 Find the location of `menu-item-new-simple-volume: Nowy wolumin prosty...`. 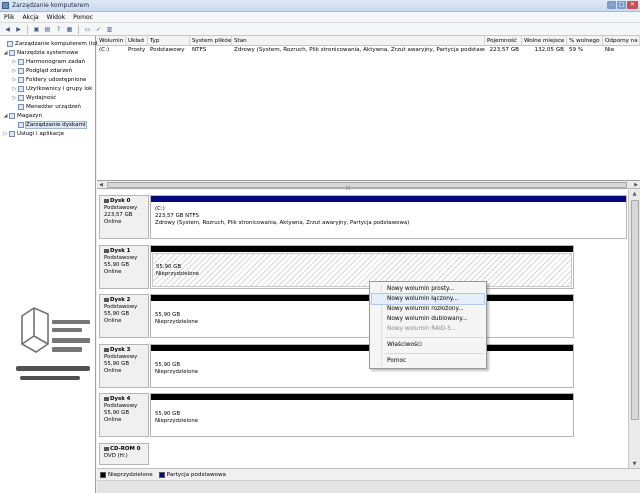

menu-item-new-simple-volume: Nowy wolumin prosty... is located at coordinates (428, 289).